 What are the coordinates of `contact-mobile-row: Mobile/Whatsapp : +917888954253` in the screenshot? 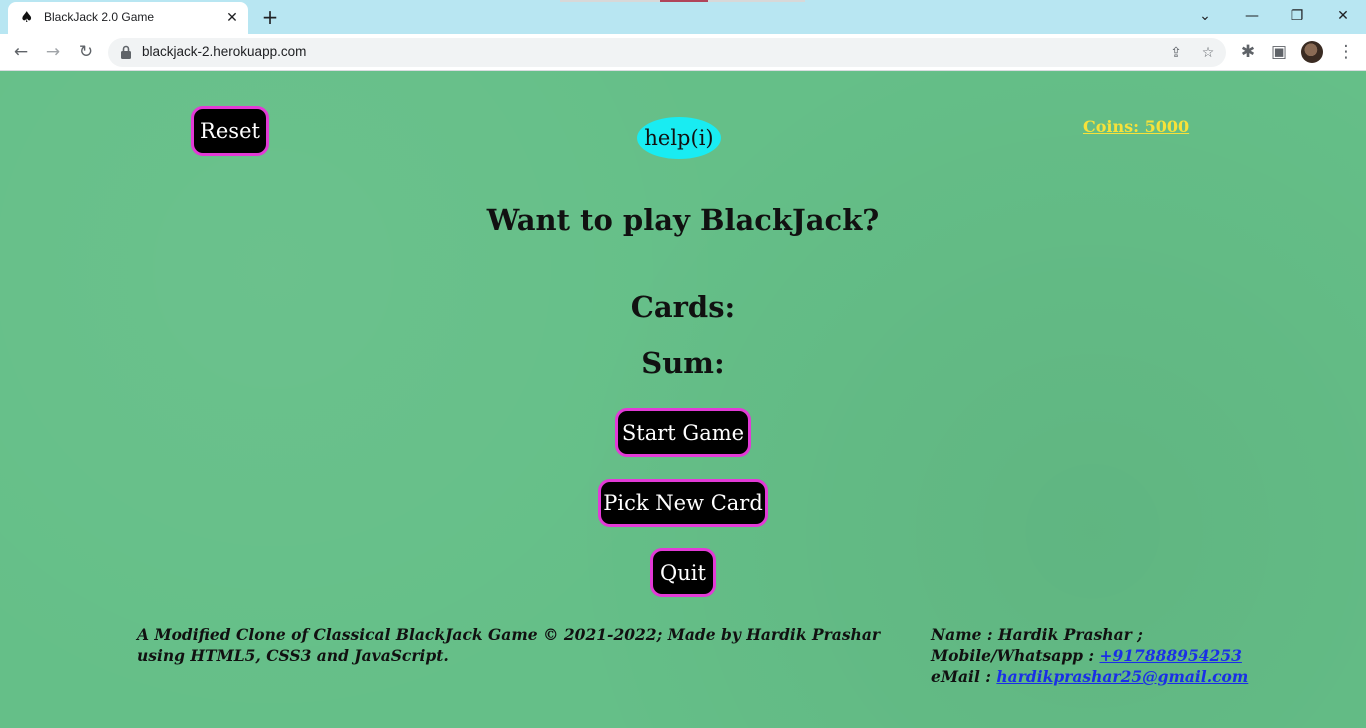 It's located at (1131, 655).